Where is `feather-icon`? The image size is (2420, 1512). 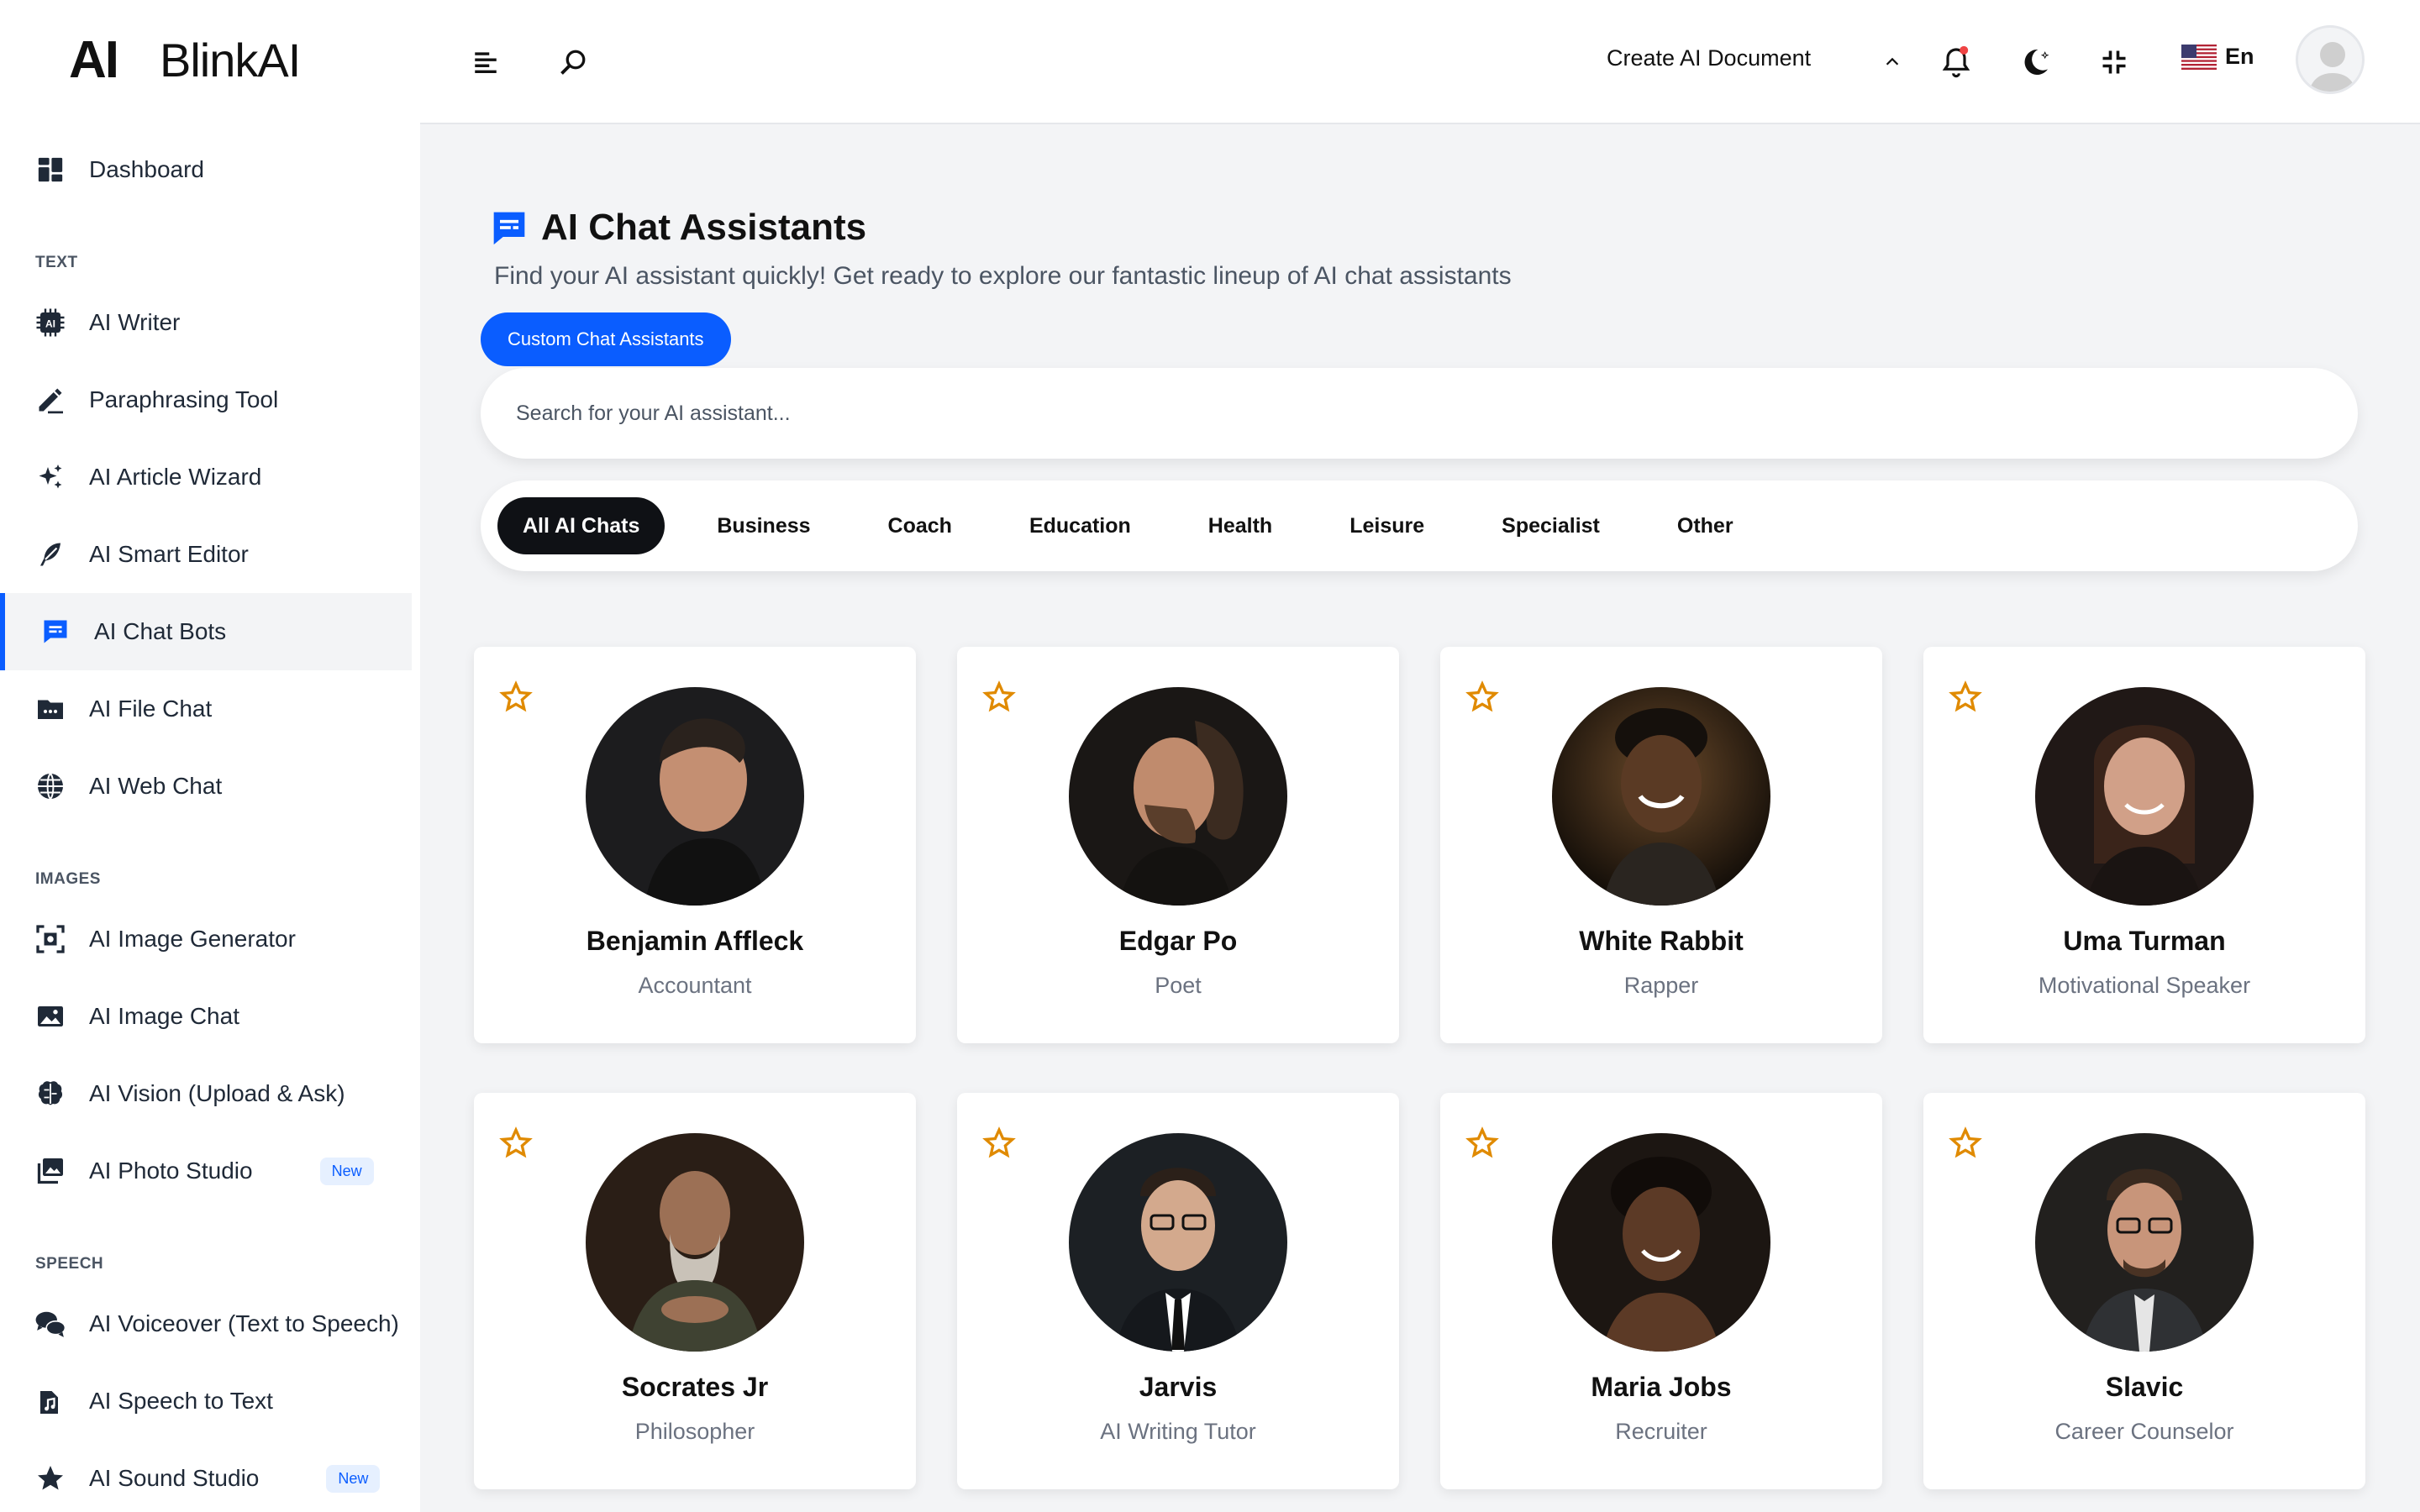
feather-icon is located at coordinates (51, 554).